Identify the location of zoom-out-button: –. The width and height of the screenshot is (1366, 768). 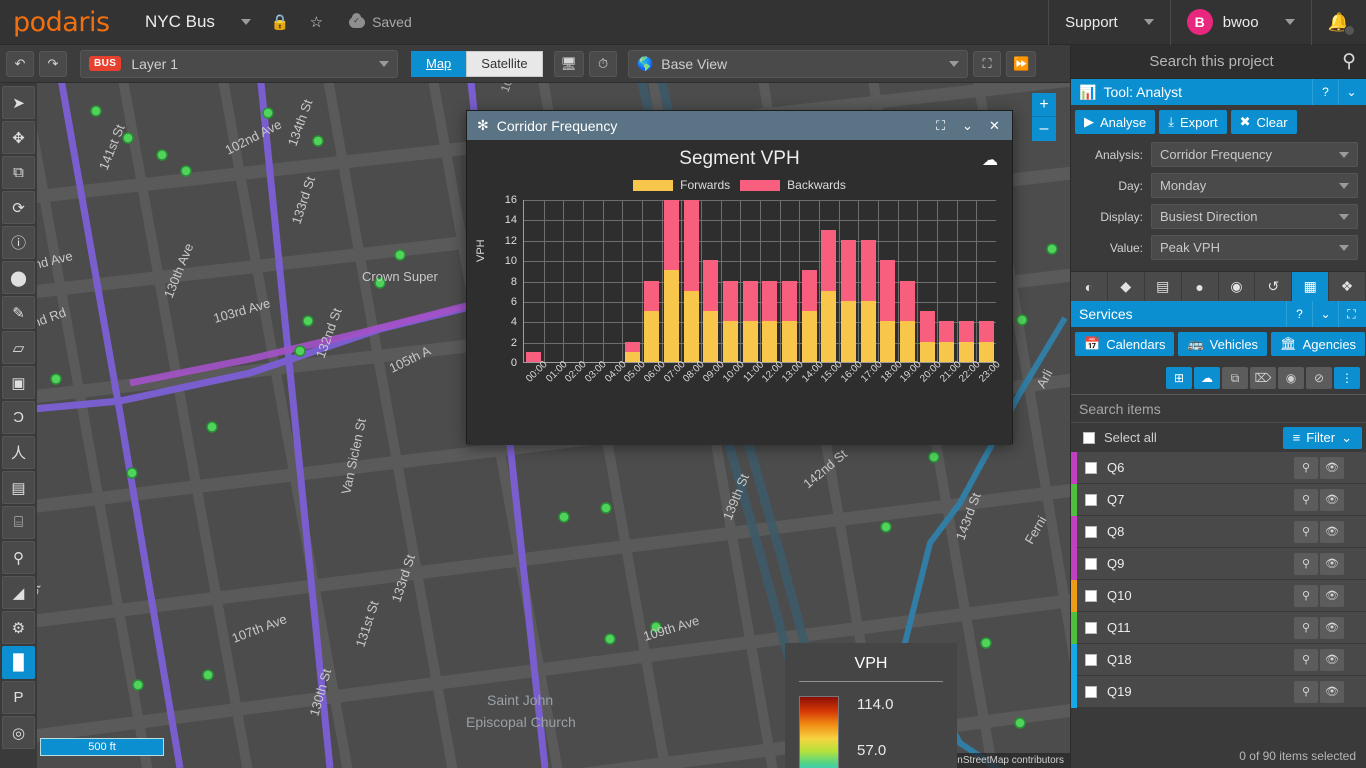
(1044, 129).